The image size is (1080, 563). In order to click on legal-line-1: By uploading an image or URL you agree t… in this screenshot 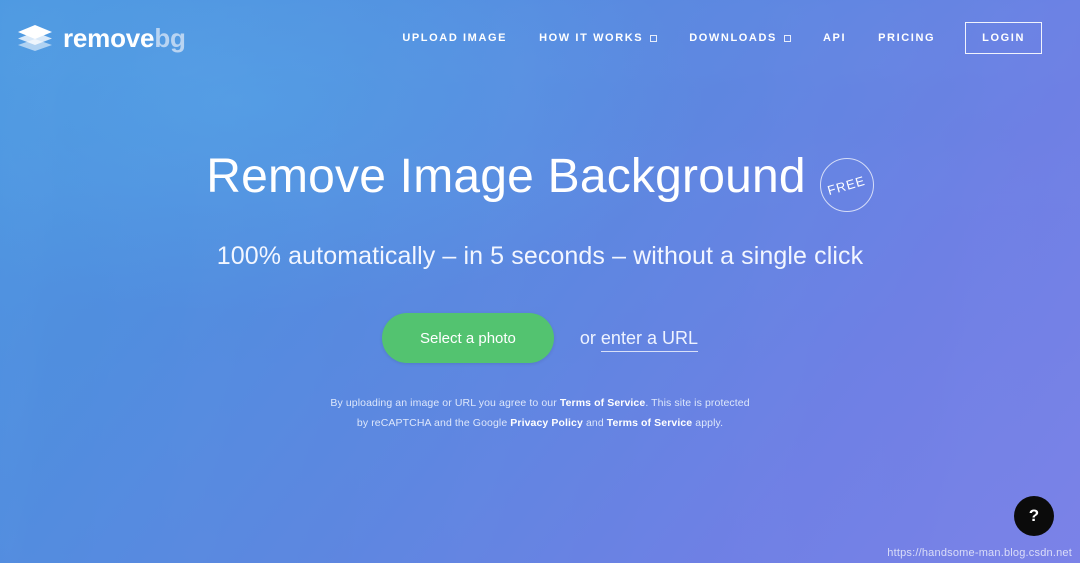, I will do `click(539, 403)`.